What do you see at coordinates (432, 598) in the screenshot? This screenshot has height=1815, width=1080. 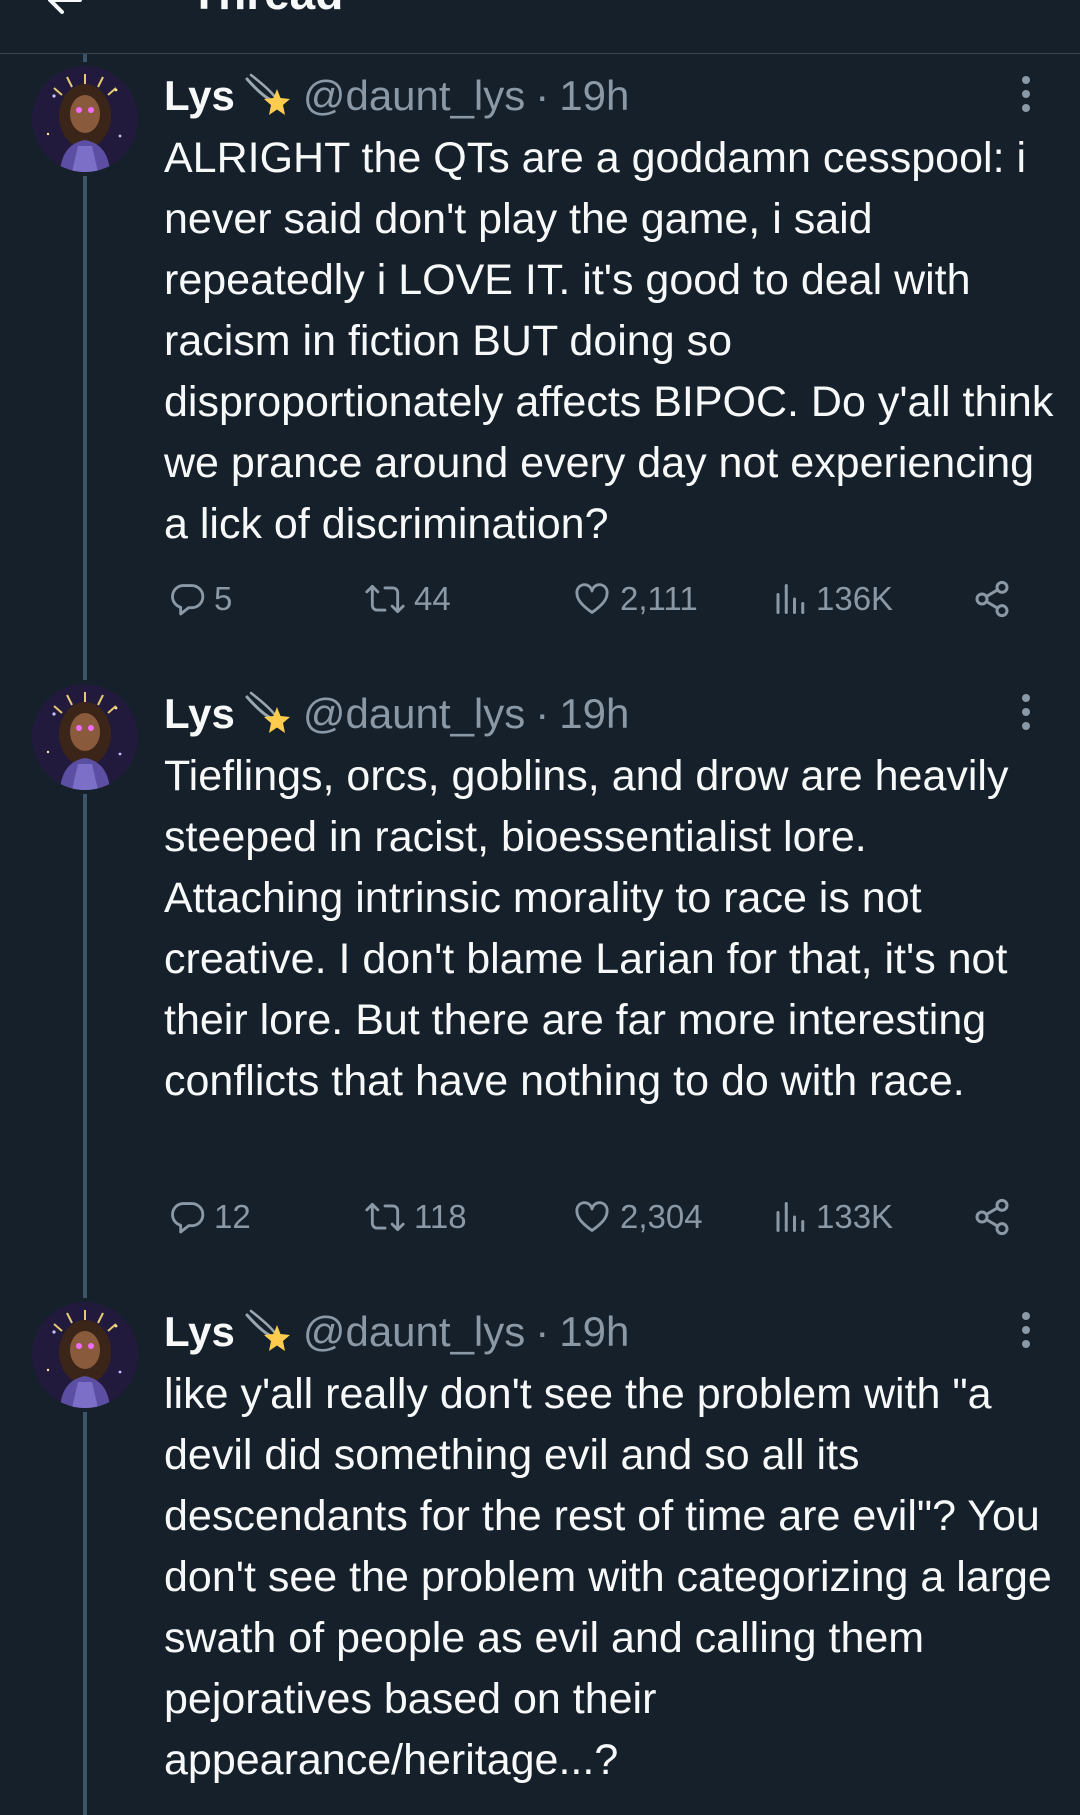 I see `repost-count: 44` at bounding box center [432, 598].